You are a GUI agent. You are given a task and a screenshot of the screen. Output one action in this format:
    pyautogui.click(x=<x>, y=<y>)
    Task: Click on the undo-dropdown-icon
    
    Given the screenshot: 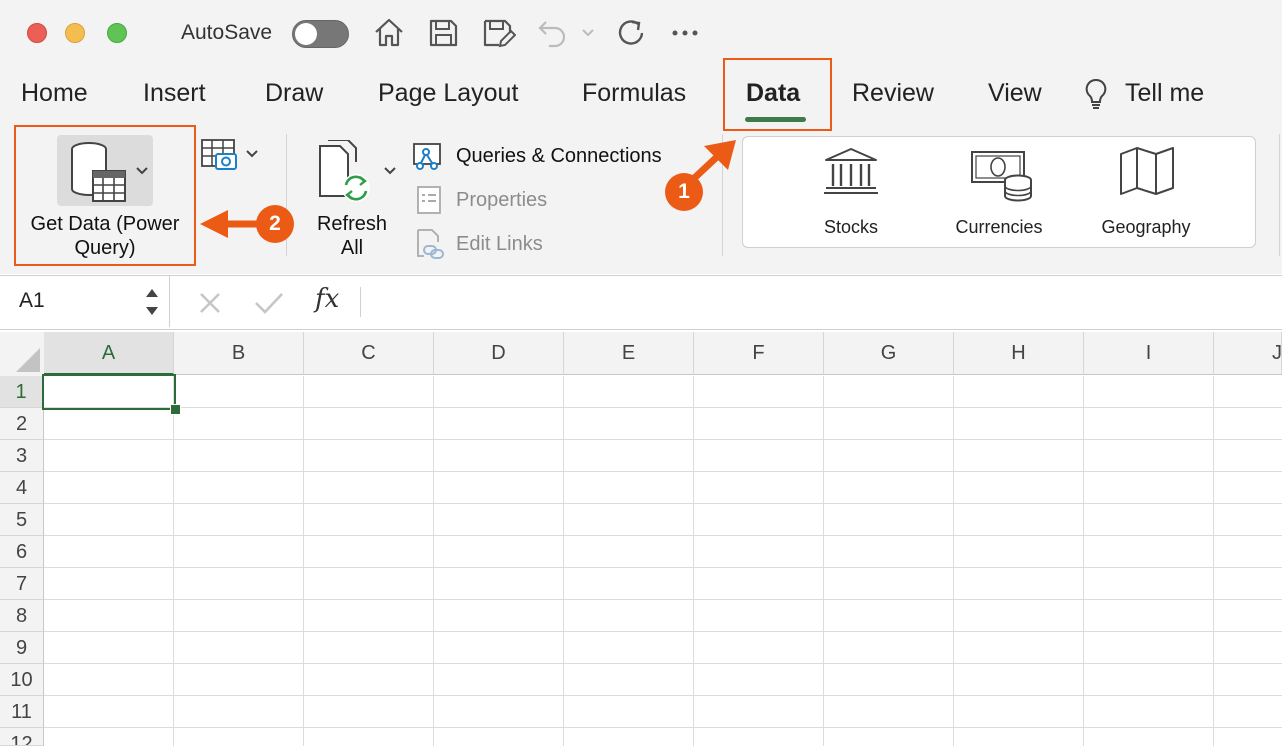 What is the action you would take?
    pyautogui.click(x=588, y=33)
    